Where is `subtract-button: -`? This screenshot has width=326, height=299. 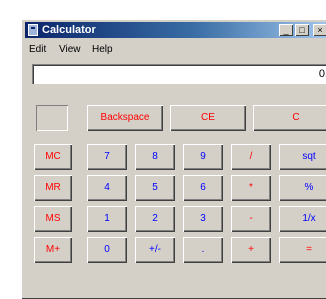
subtract-button: - is located at coordinates (251, 219).